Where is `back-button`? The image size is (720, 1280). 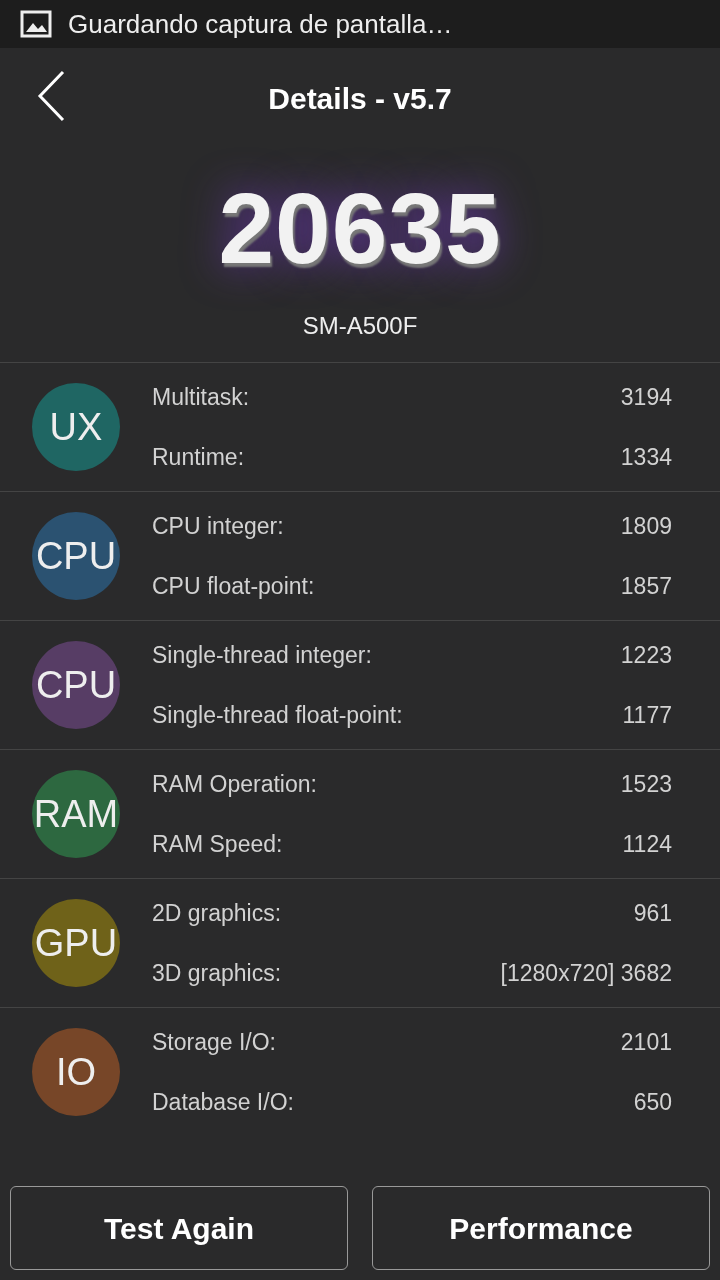 back-button is located at coordinates (51, 96).